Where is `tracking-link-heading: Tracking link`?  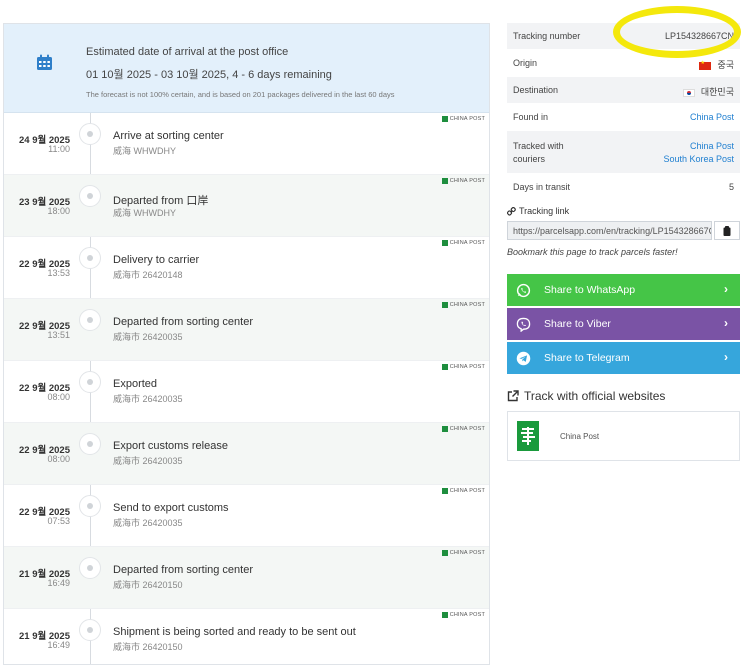 tracking-link-heading: Tracking link is located at coordinates (538, 211).